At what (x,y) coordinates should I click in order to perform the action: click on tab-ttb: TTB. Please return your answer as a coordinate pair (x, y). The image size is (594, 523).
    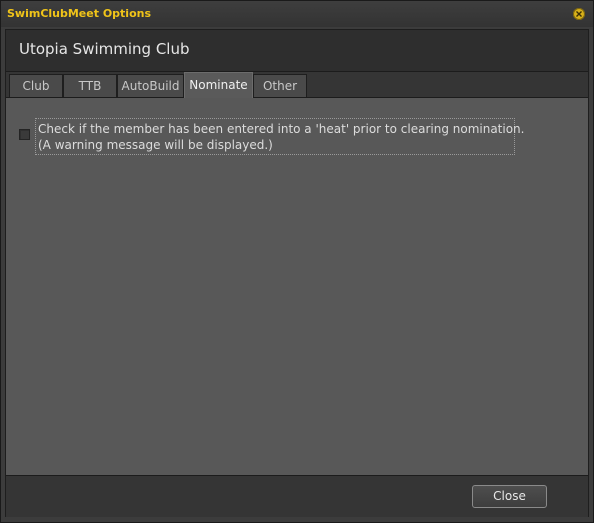
    Looking at the image, I should click on (90, 85).